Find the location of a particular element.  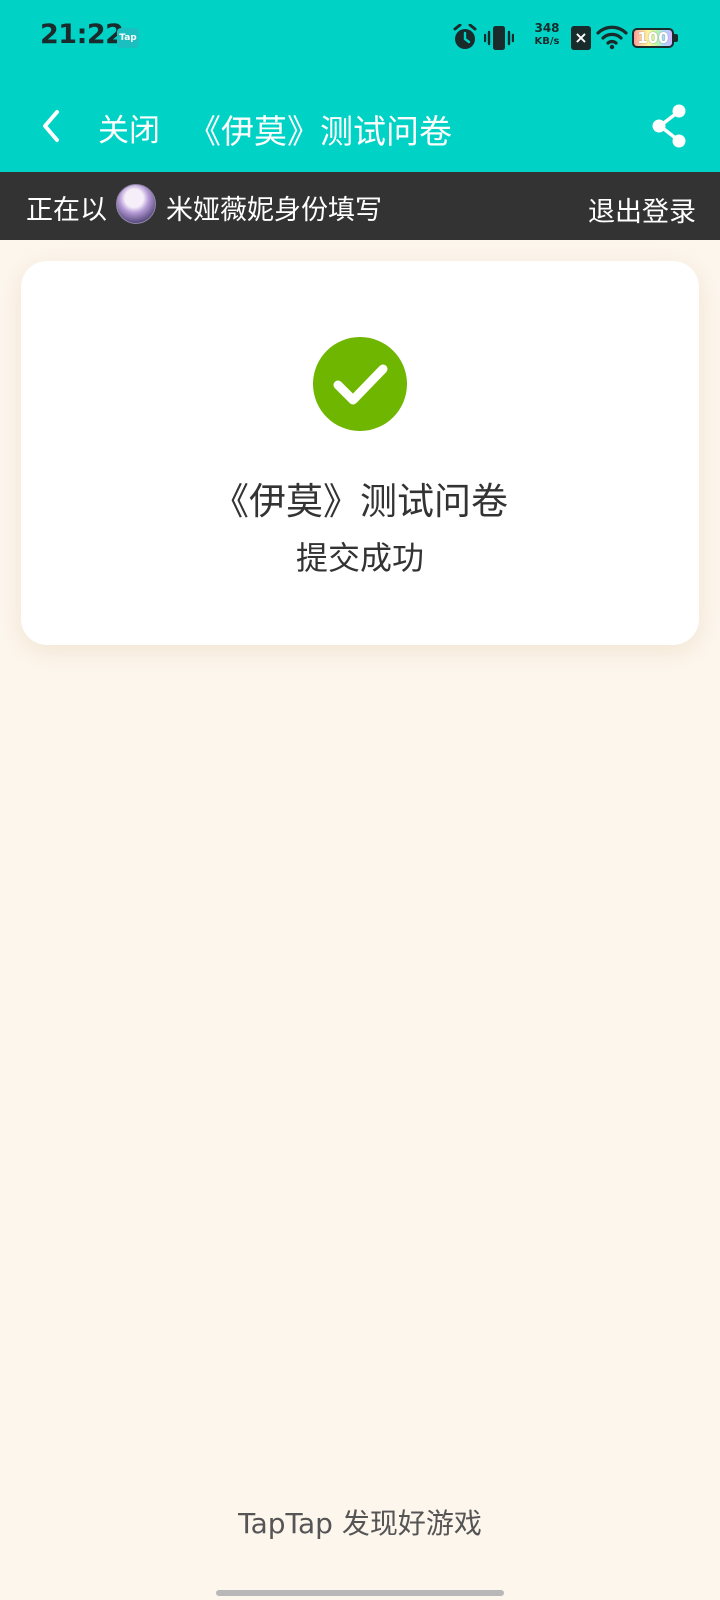

battery-level: 100 is located at coordinates (653, 38).